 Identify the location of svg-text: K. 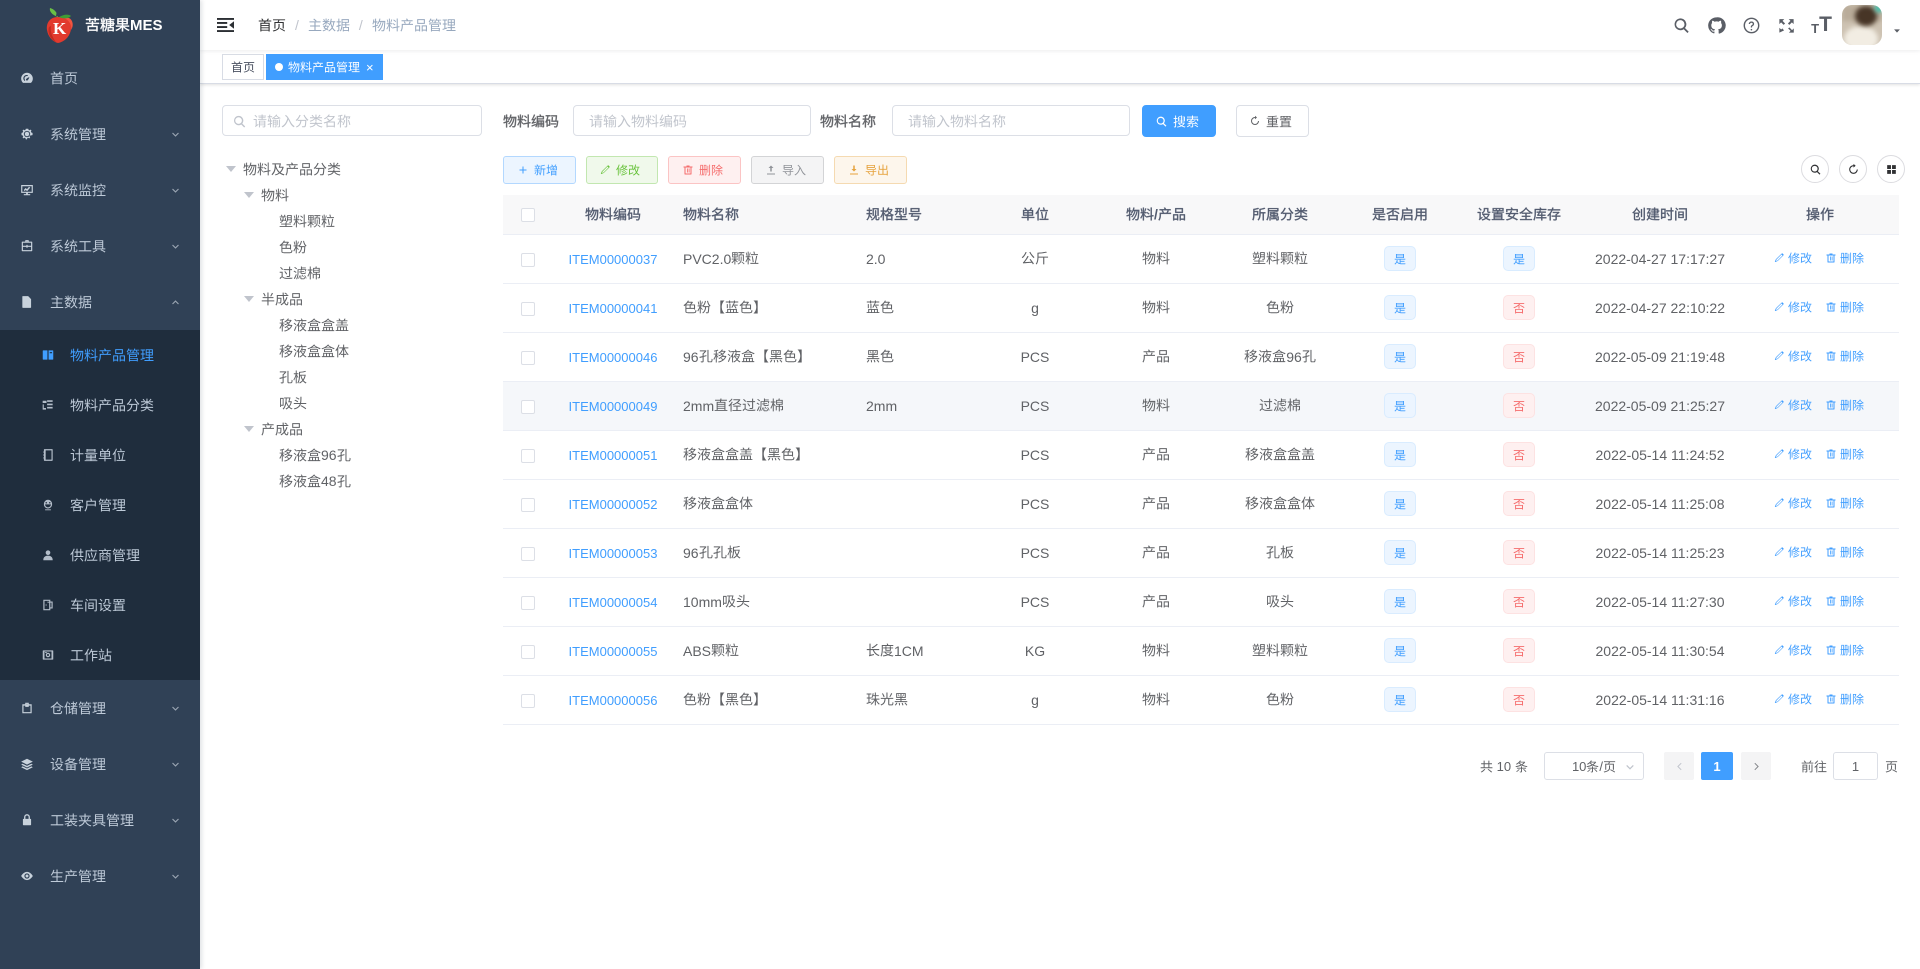
(60, 28).